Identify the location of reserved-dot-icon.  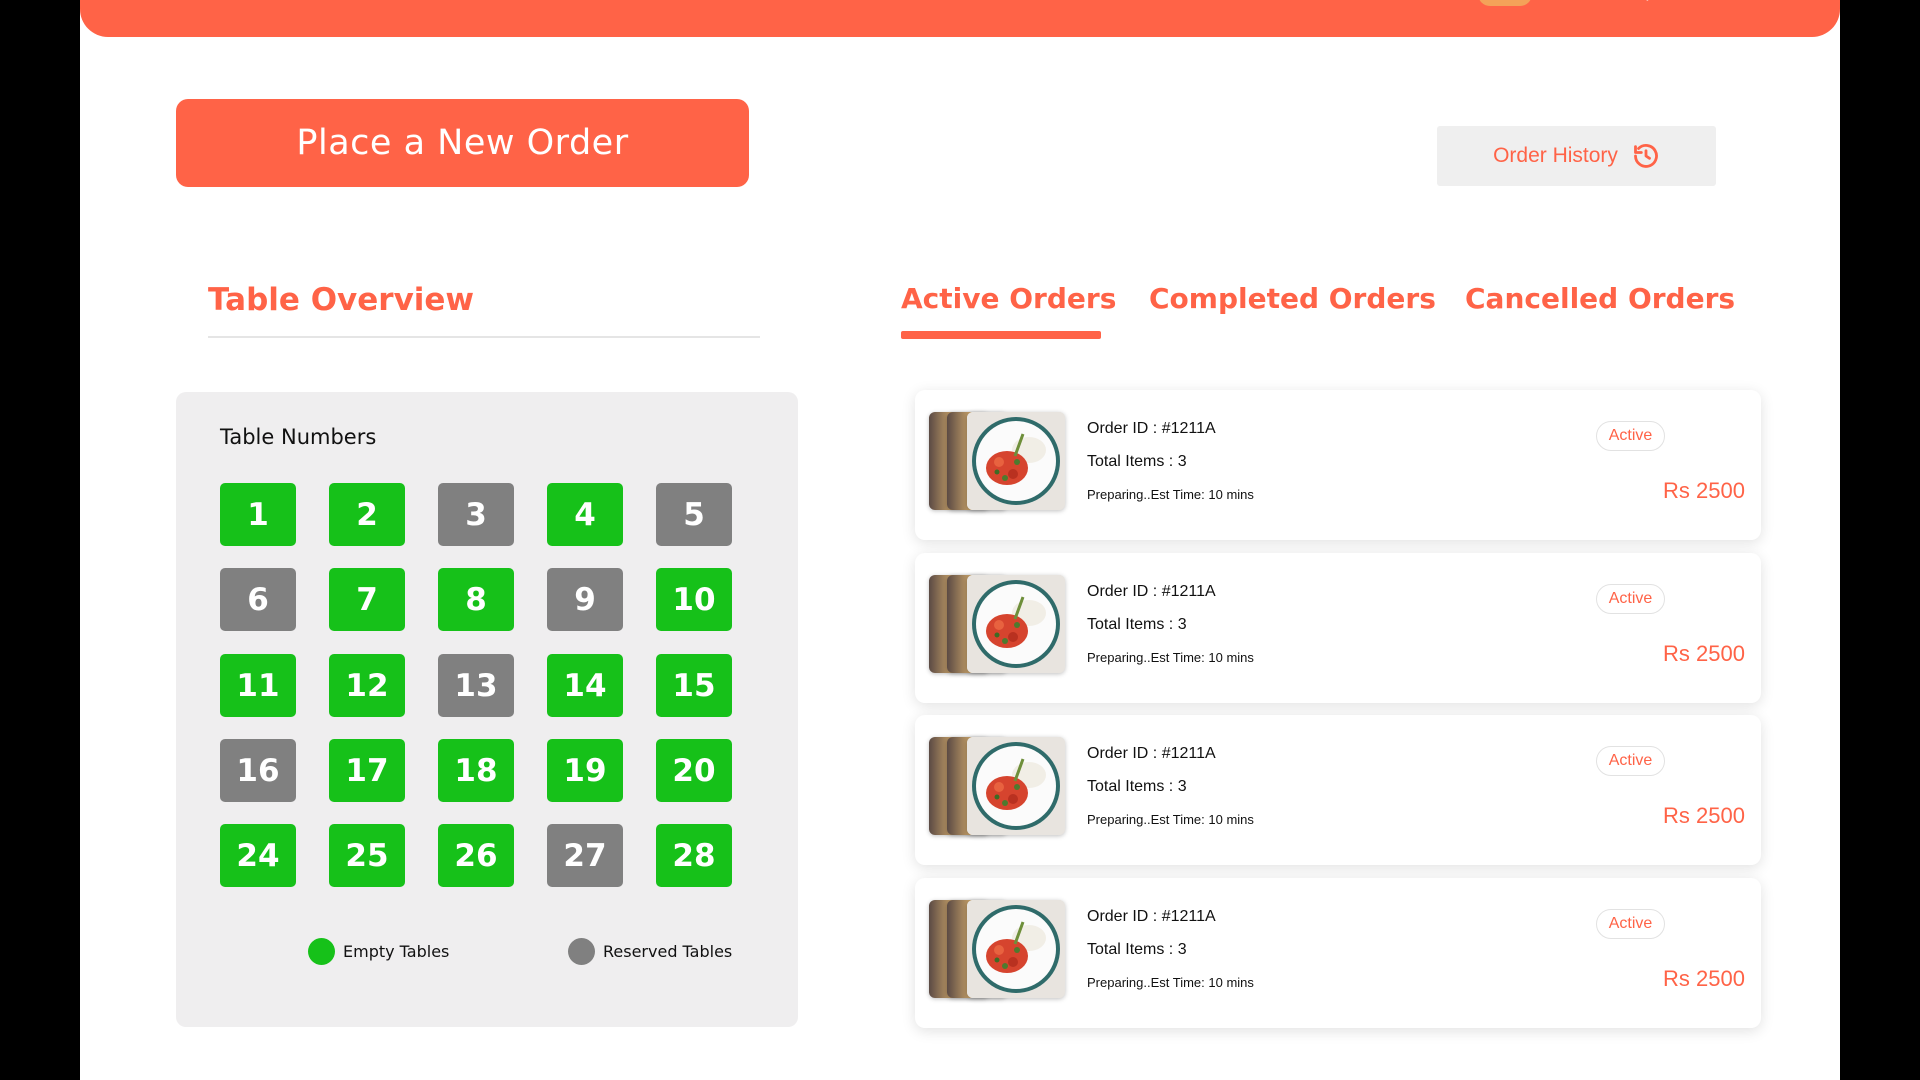
(581, 951).